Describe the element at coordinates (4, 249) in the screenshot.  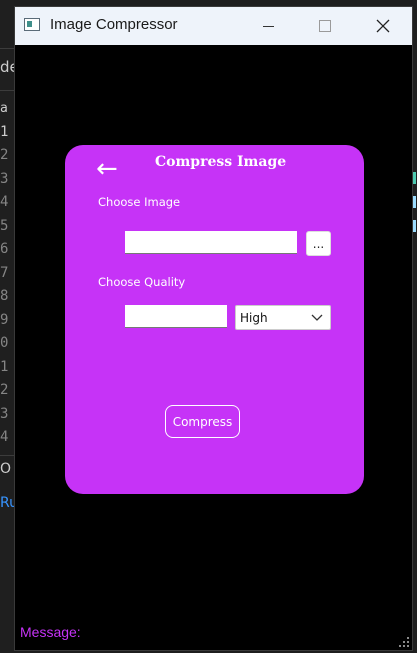
I see `line-number: 6` at that location.